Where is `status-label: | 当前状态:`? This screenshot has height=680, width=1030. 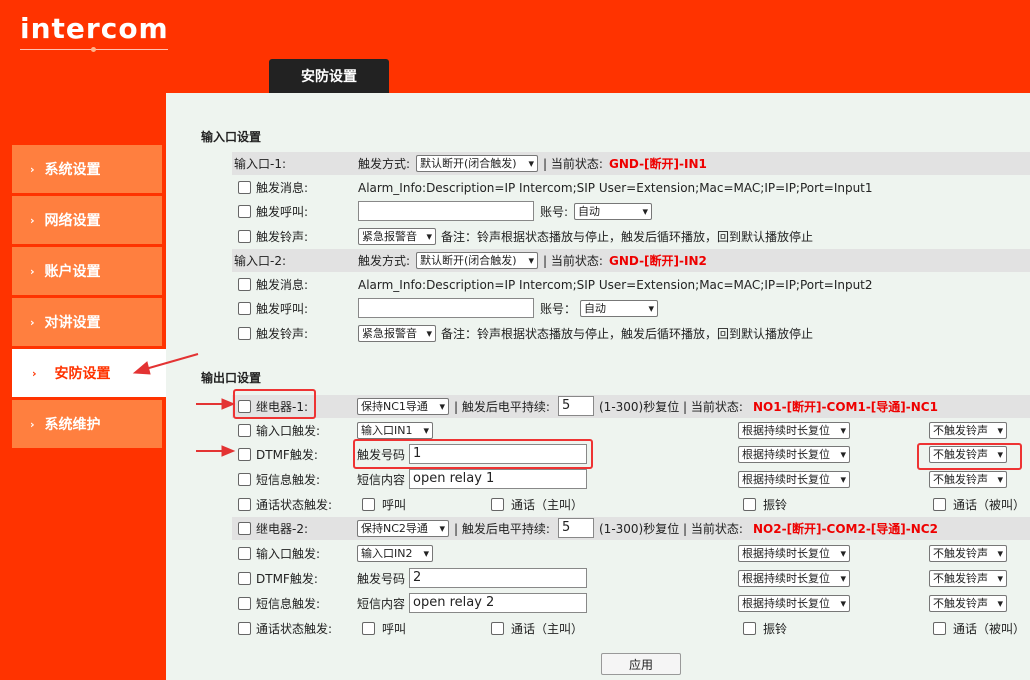
status-label: | 当前状态: is located at coordinates (573, 164).